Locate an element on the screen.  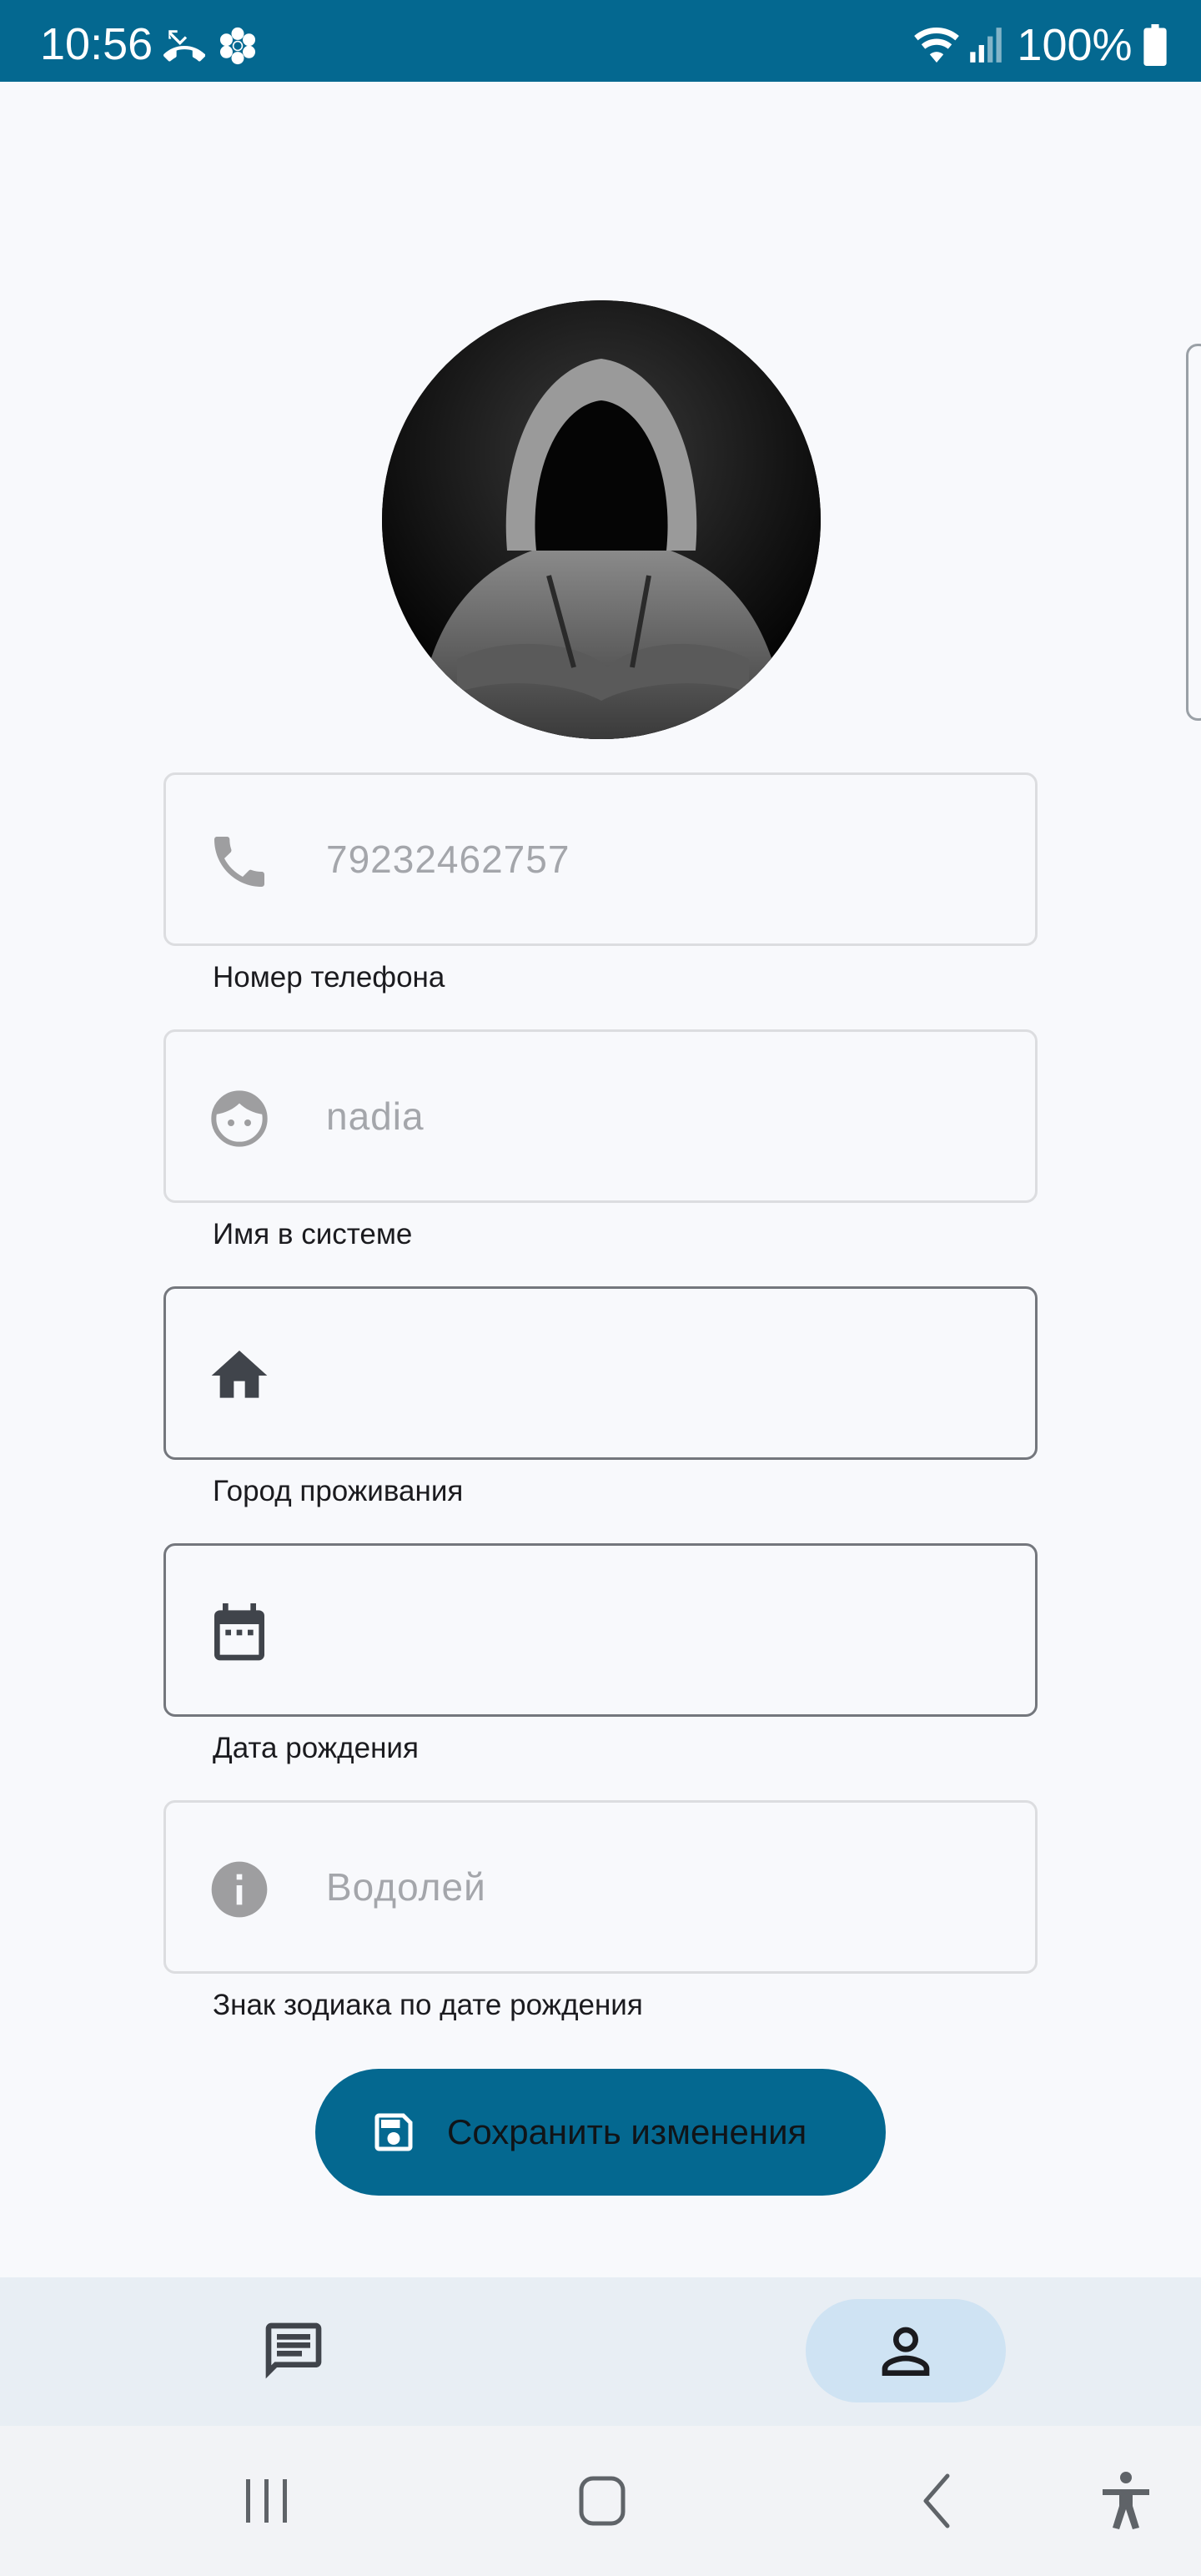
edge-panel-handle is located at coordinates (1194, 532).